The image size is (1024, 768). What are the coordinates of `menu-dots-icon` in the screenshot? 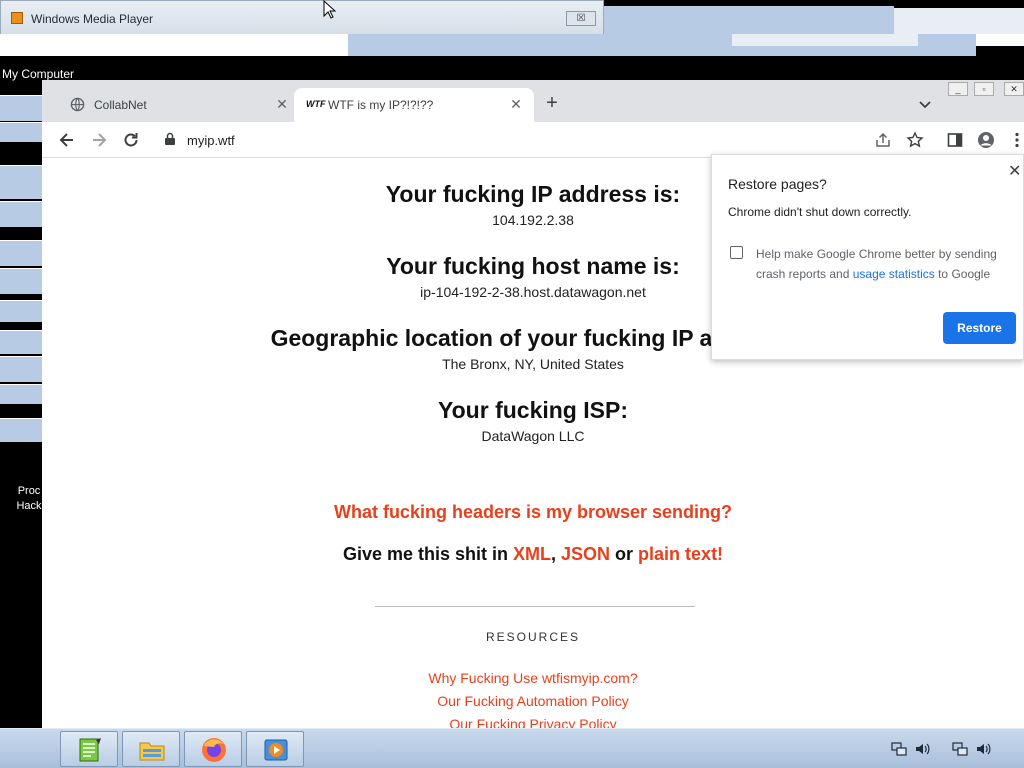 It's located at (1016, 140).